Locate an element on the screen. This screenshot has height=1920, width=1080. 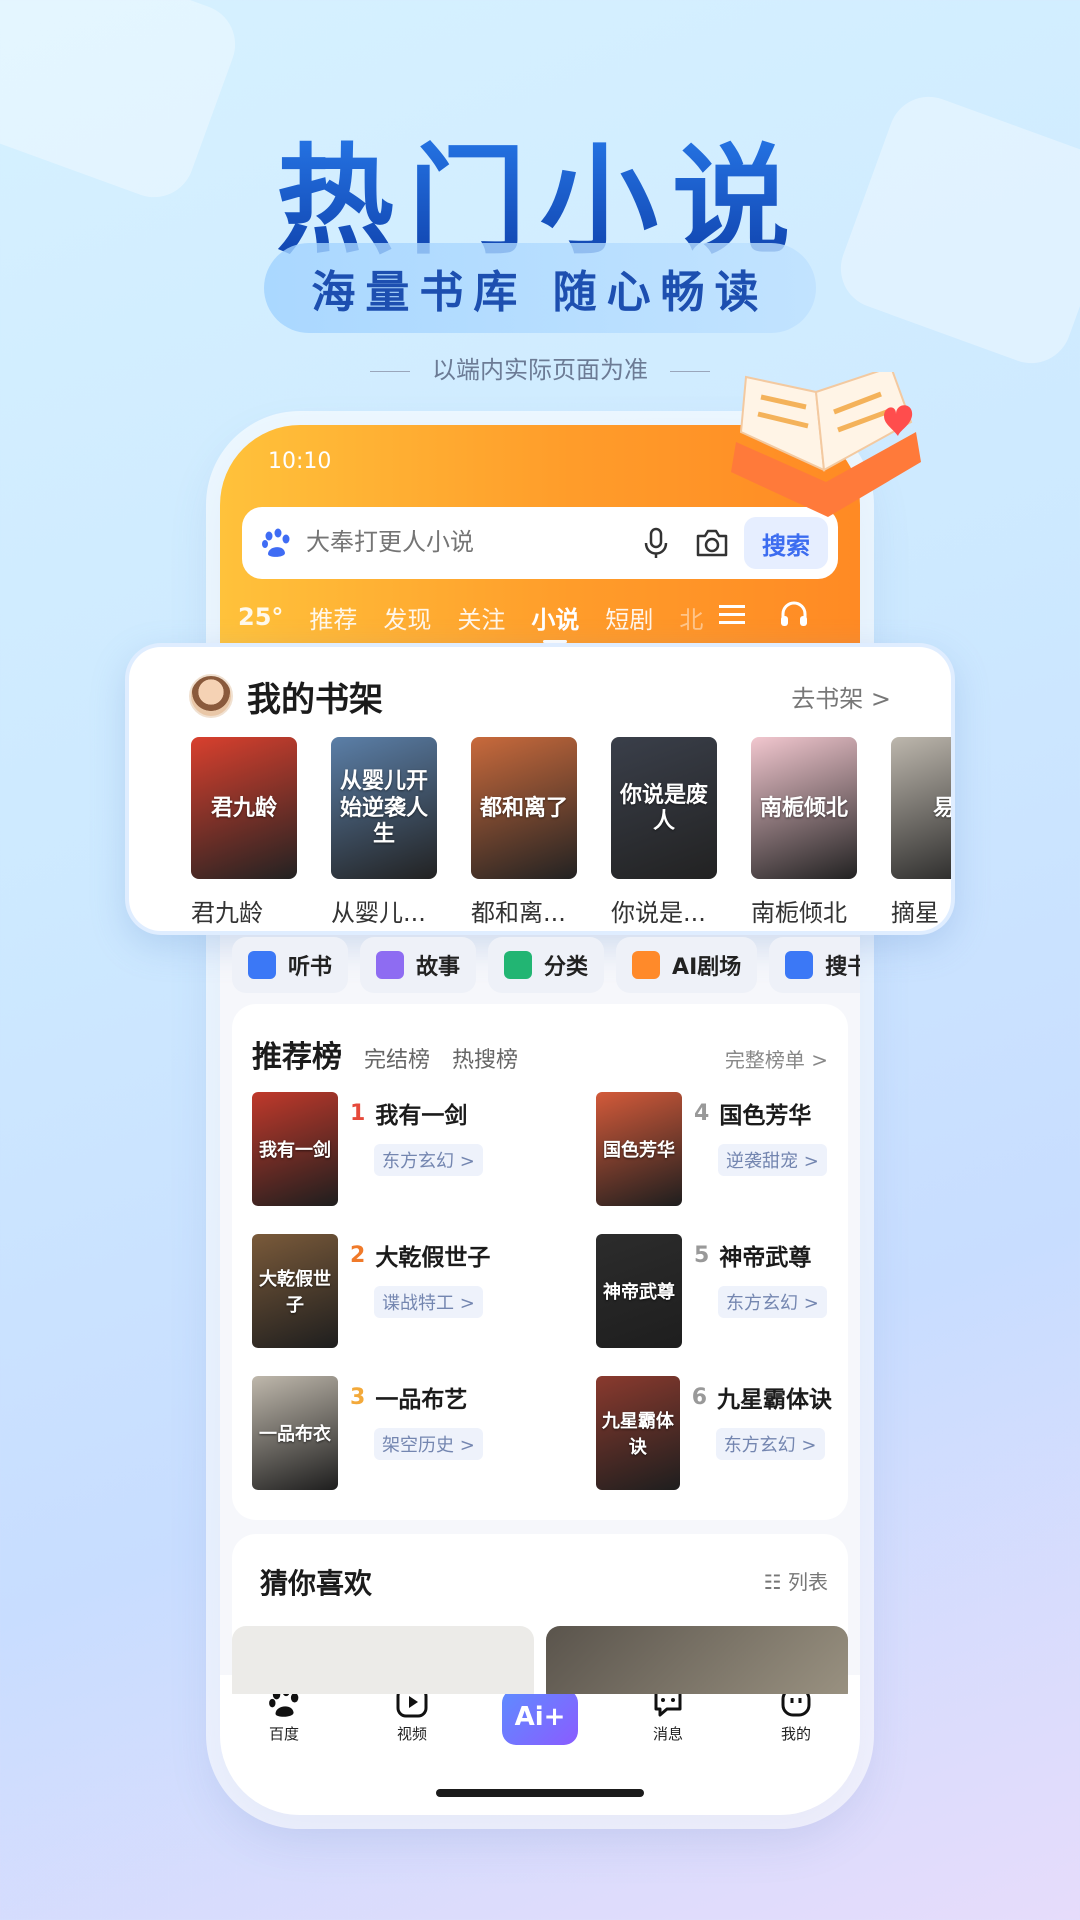
ranking-tabs: 推荐榜 完结榜 热搜榜 完整榜单 > is located at coordinates (540, 1054).